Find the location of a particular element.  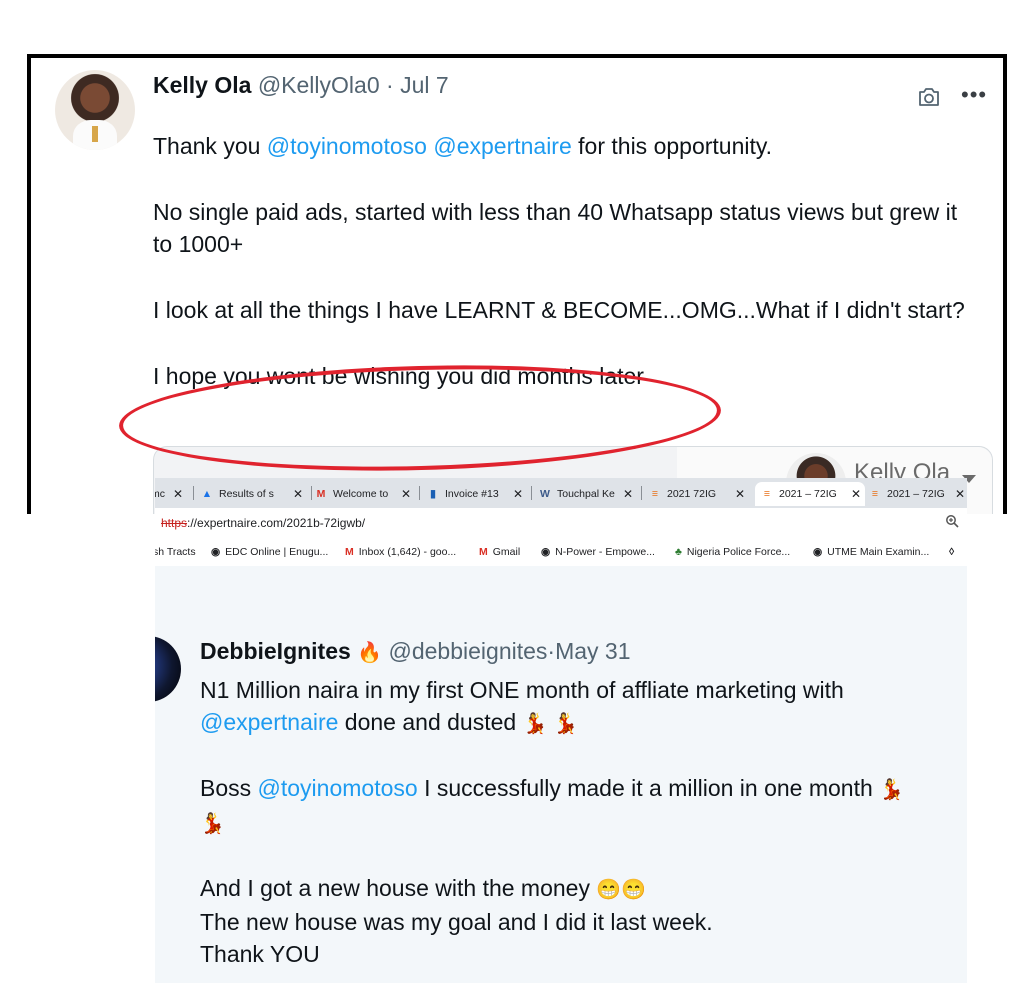

camera-icon is located at coordinates (929, 97).